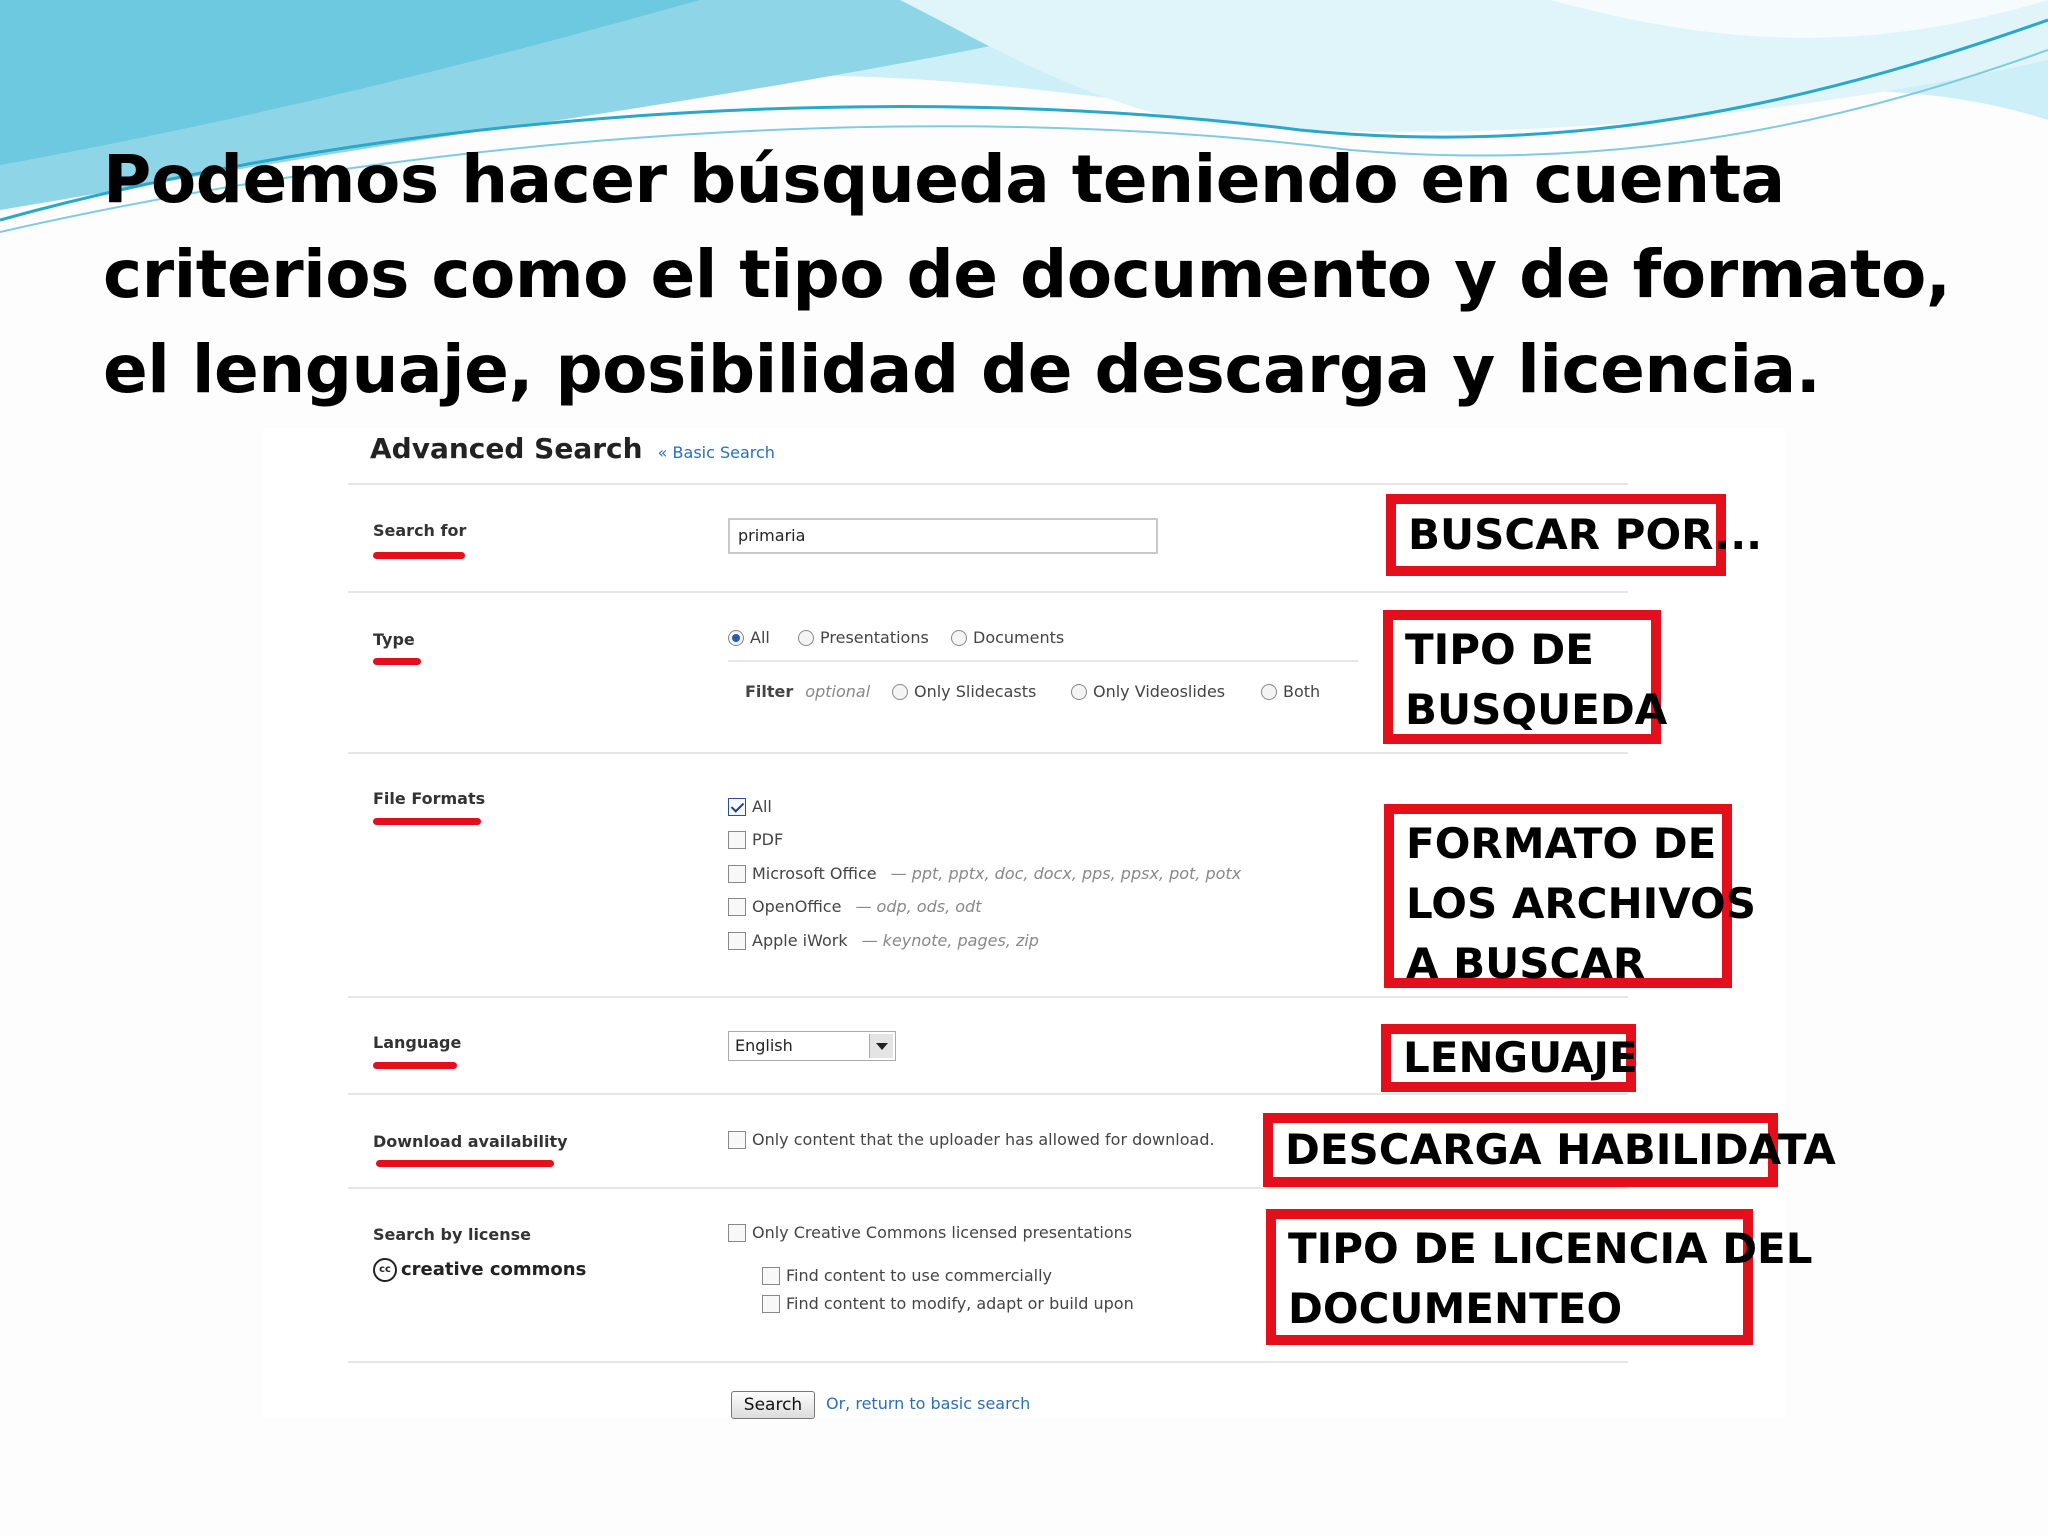 The height and width of the screenshot is (1536, 2048). What do you see at coordinates (881, 1046) in the screenshot?
I see `chevron-down-icon` at bounding box center [881, 1046].